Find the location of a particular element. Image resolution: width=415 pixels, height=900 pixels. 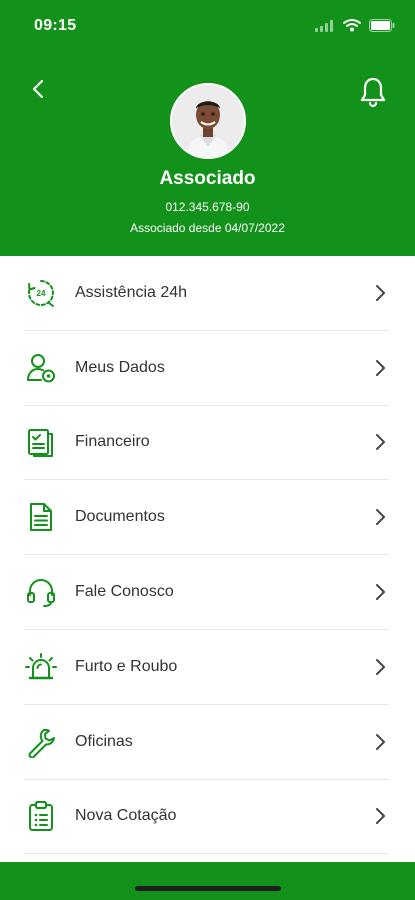

home-indicator is located at coordinates (208, 888).